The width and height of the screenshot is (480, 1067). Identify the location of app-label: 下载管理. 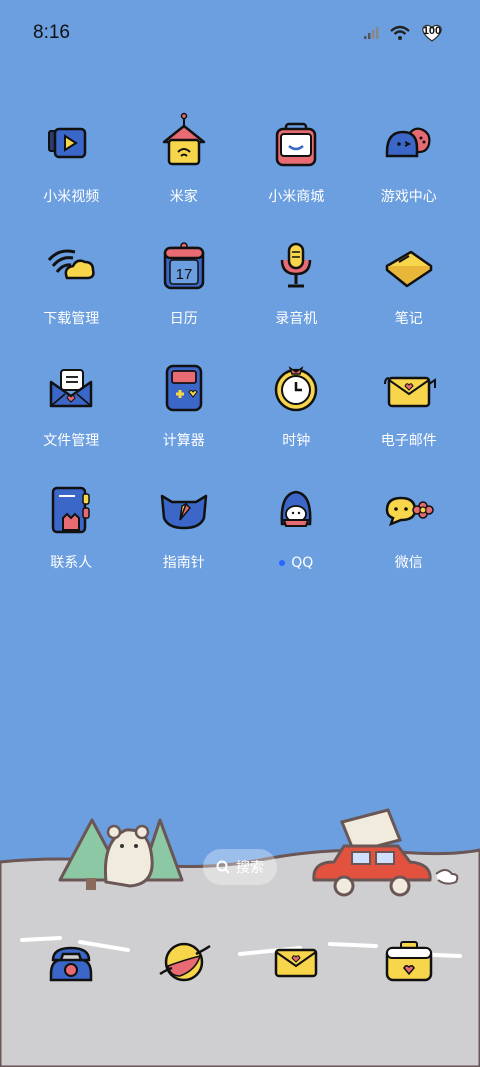
(71, 319).